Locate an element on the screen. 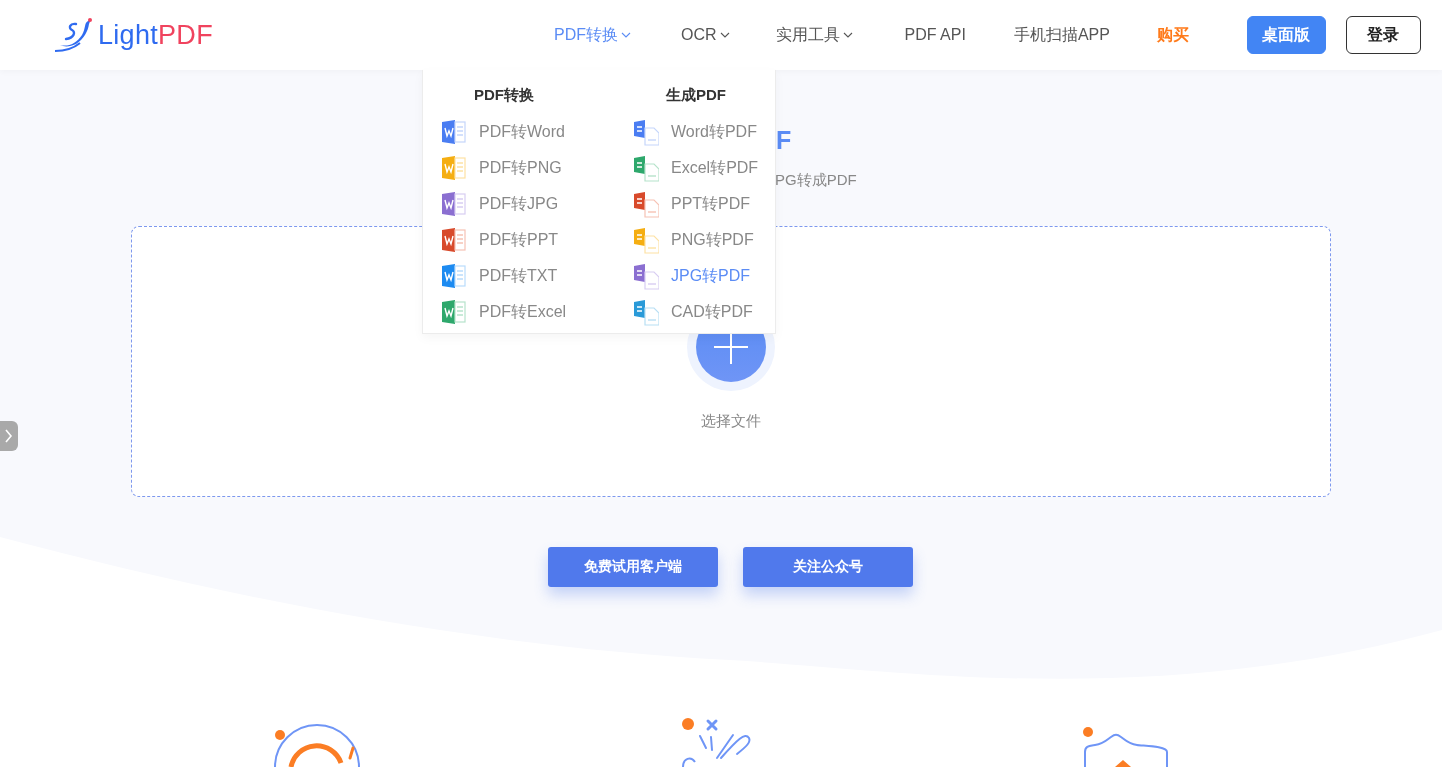  menu-item: PDF转PNG is located at coordinates (501, 168).